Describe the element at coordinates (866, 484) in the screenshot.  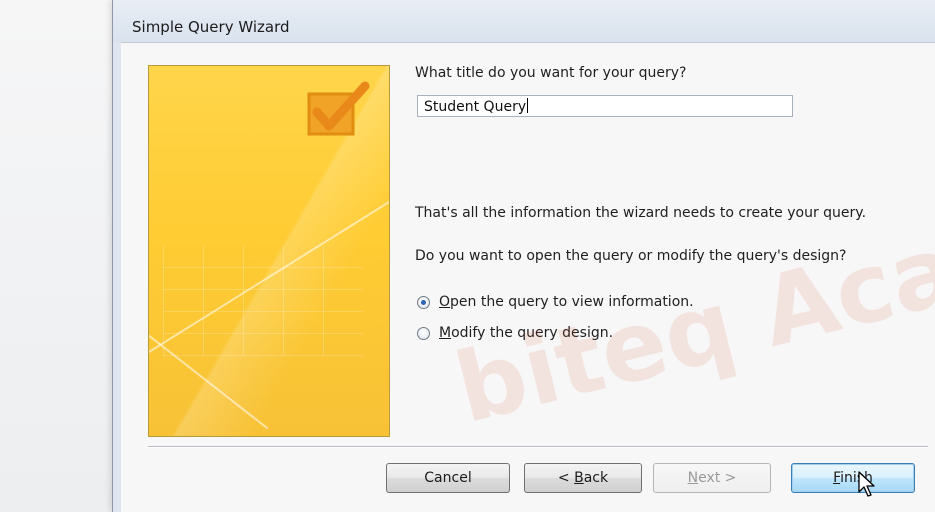
I see `mouse-pointer-icon` at that location.